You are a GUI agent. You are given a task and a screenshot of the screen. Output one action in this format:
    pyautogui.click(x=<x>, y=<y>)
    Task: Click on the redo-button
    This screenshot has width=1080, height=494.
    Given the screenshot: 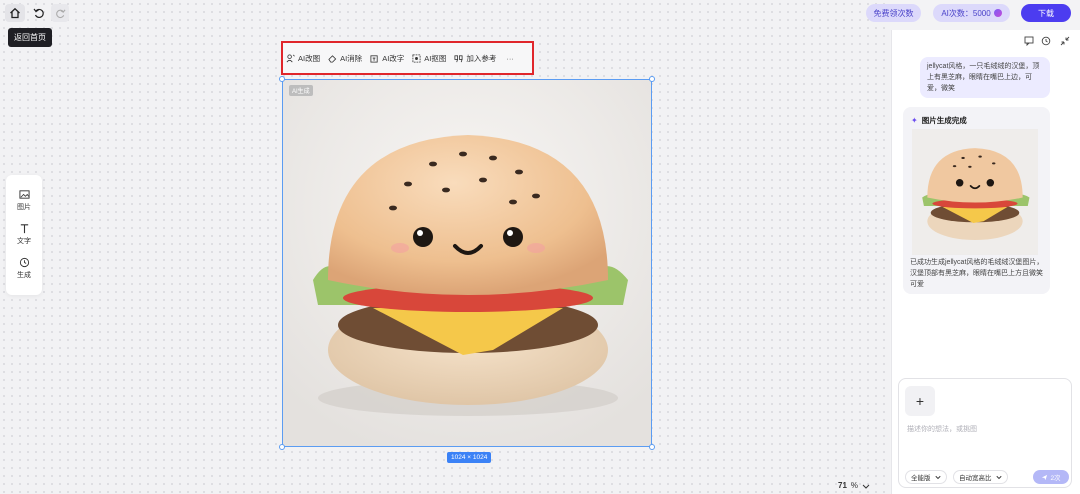 What is the action you would take?
    pyautogui.click(x=60, y=13)
    